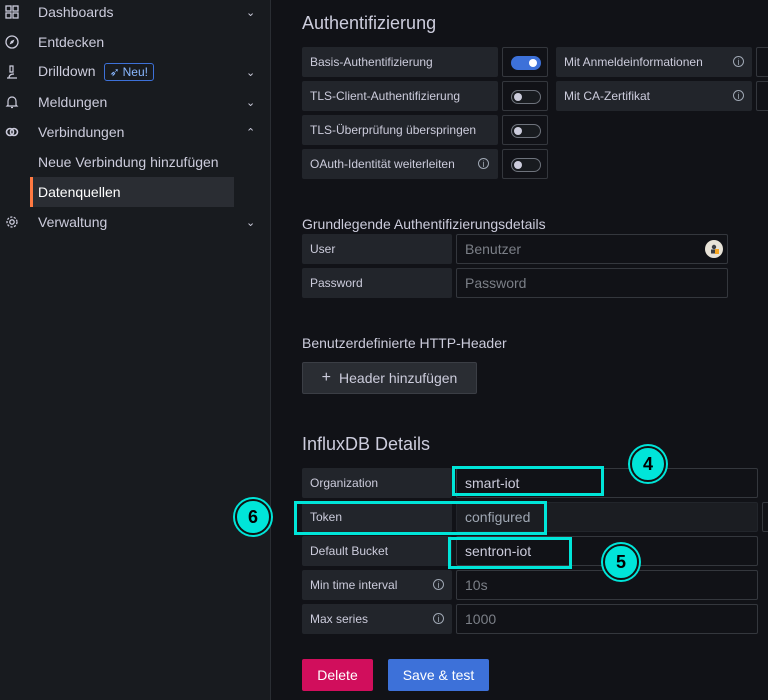 This screenshot has height=700, width=768. Describe the element at coordinates (67, 71) in the screenshot. I see `drilldown-label: Drilldown` at that location.